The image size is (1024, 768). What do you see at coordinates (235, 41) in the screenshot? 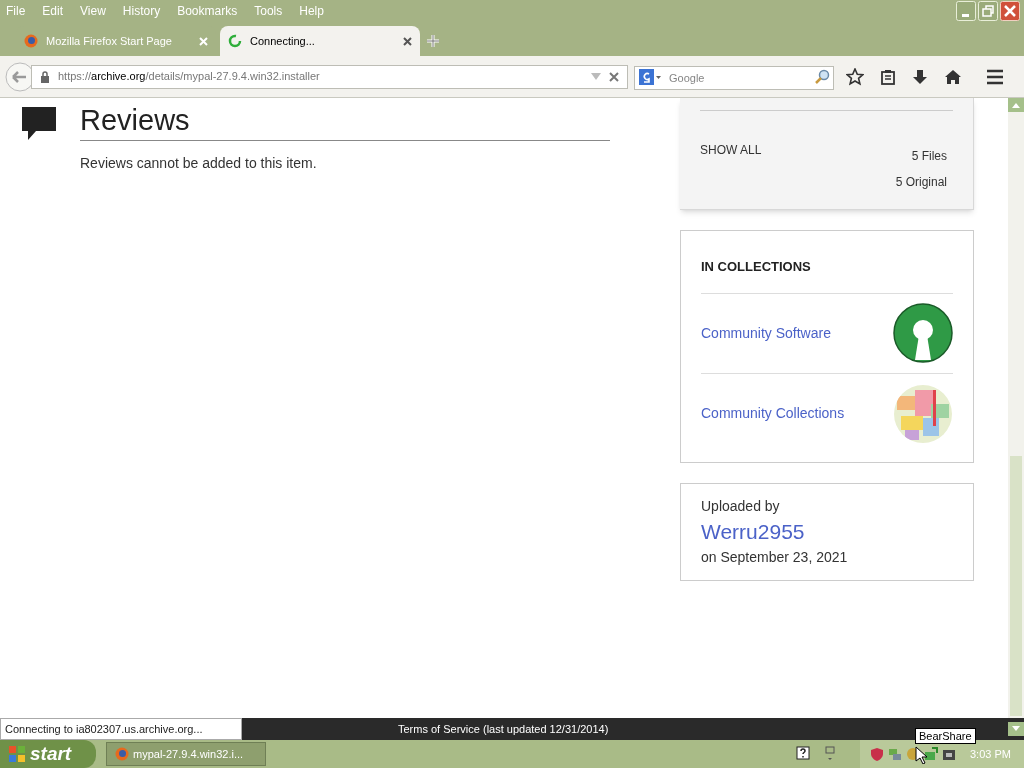
I see `loading-spinner-icon` at bounding box center [235, 41].